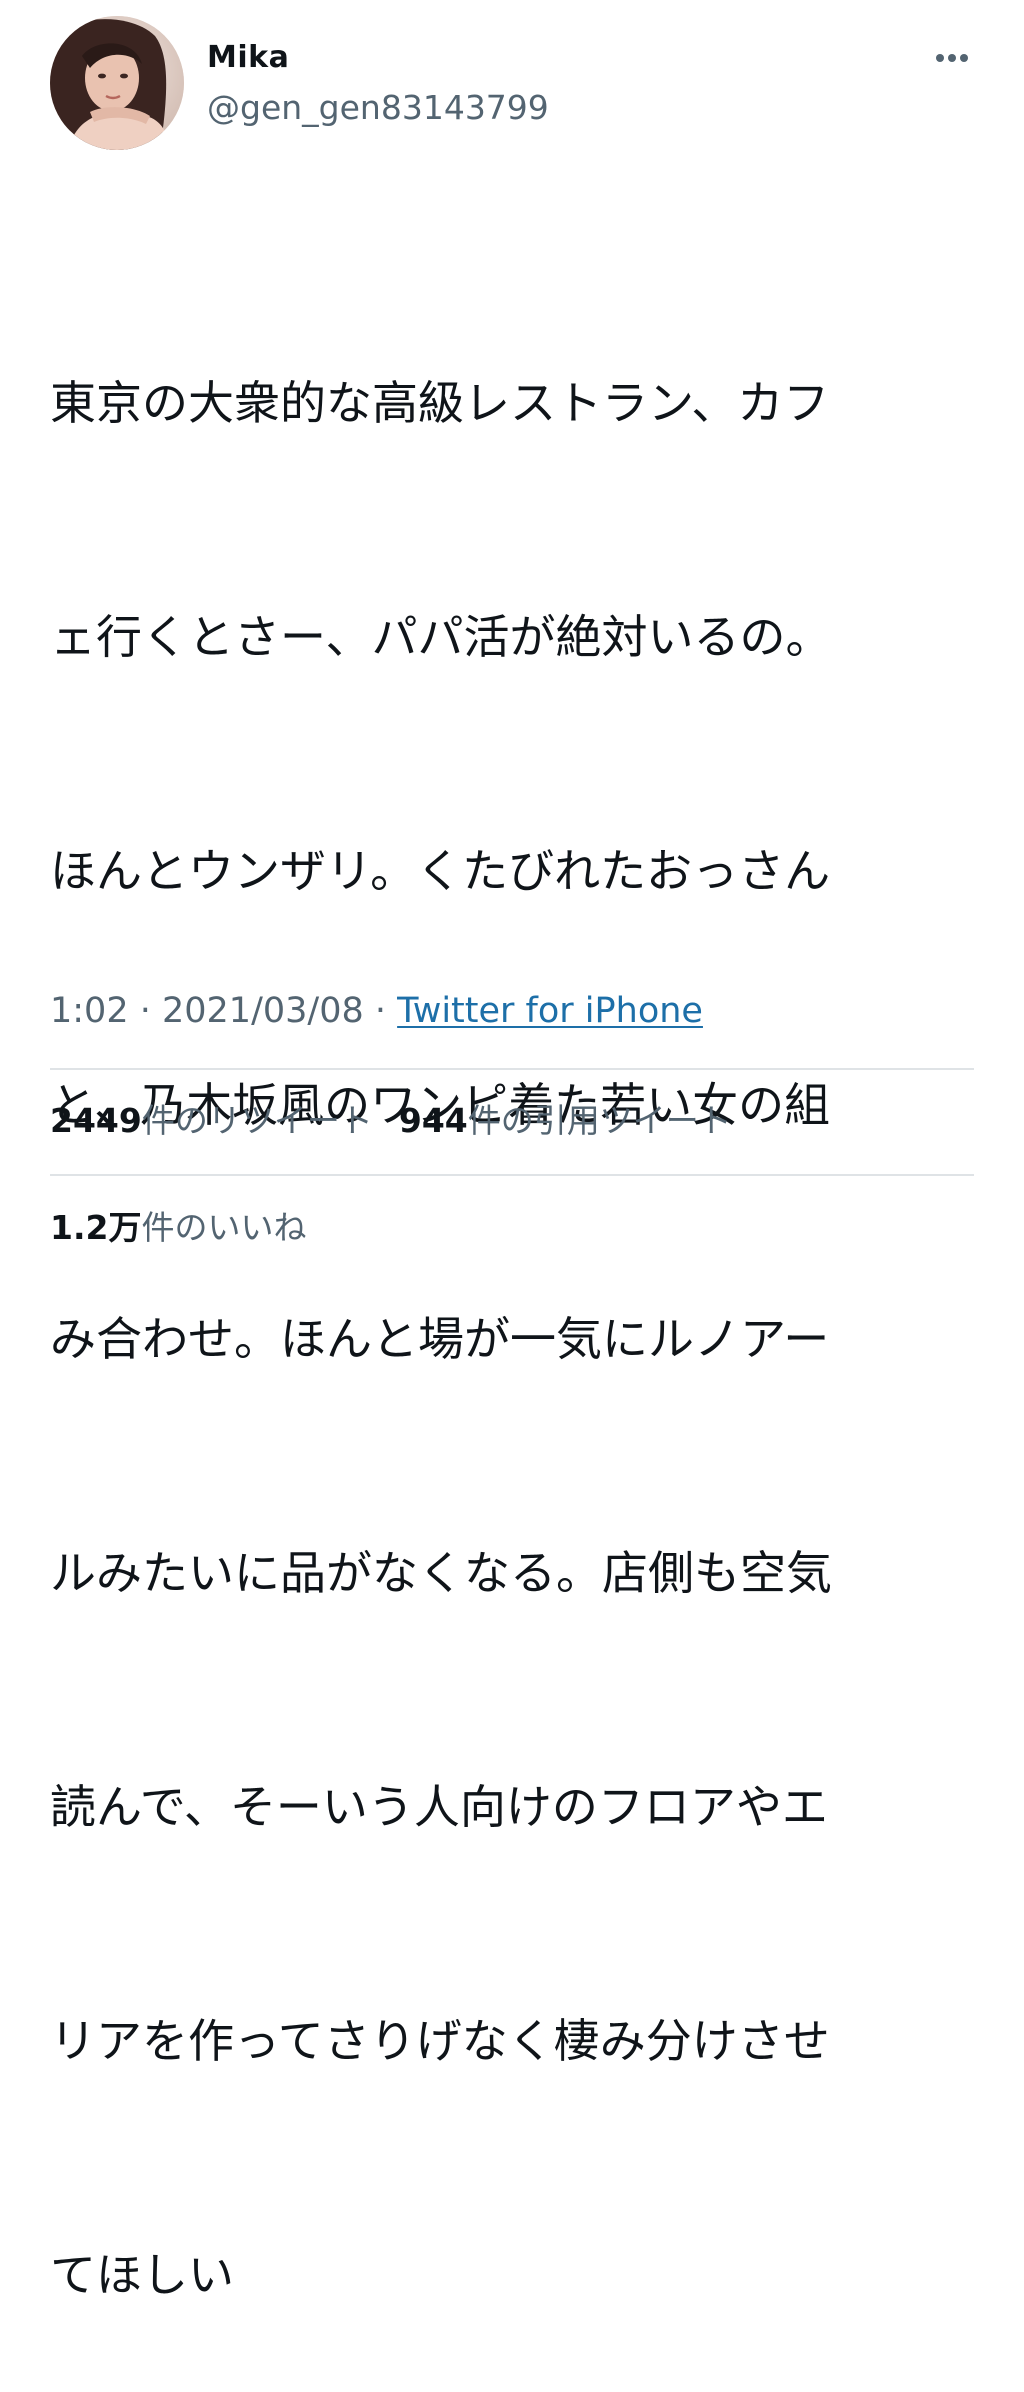 The height and width of the screenshot is (2392, 1024). What do you see at coordinates (550, 1011) in the screenshot?
I see `tweet-source-link: Twitter for iPhone` at bounding box center [550, 1011].